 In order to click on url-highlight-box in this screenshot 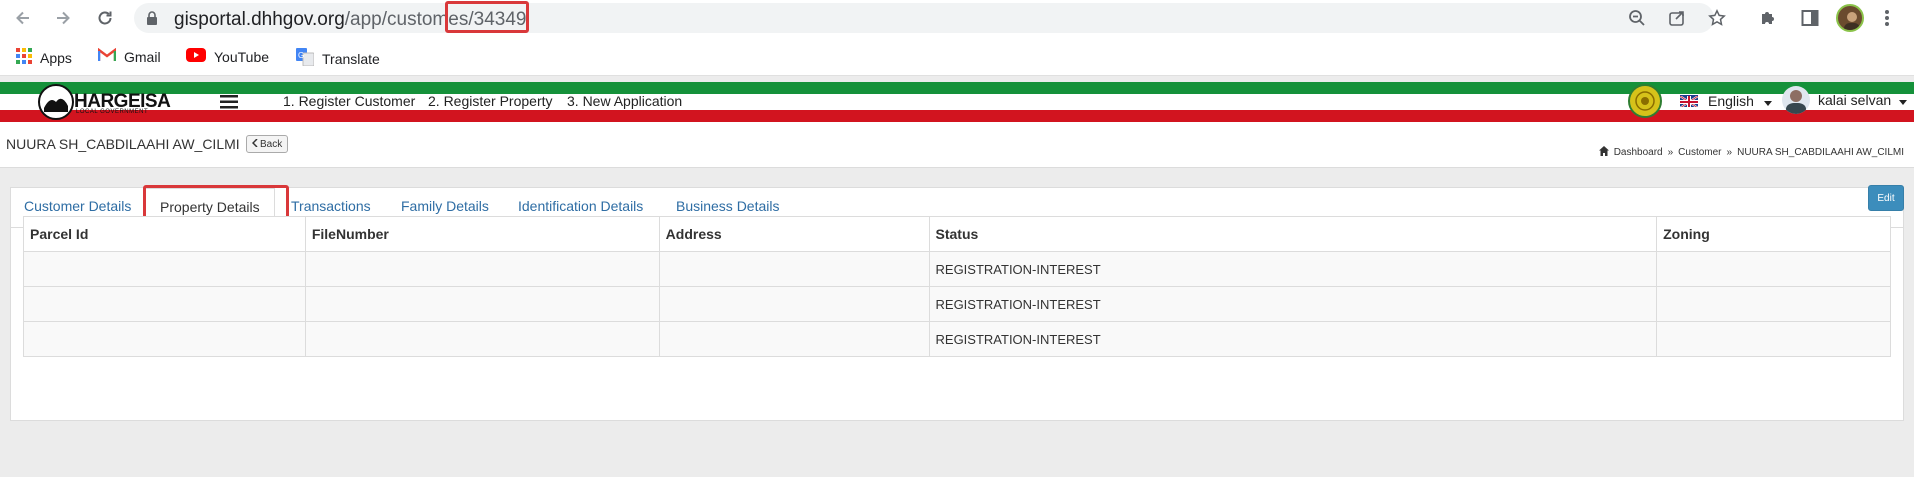, I will do `click(487, 17)`.